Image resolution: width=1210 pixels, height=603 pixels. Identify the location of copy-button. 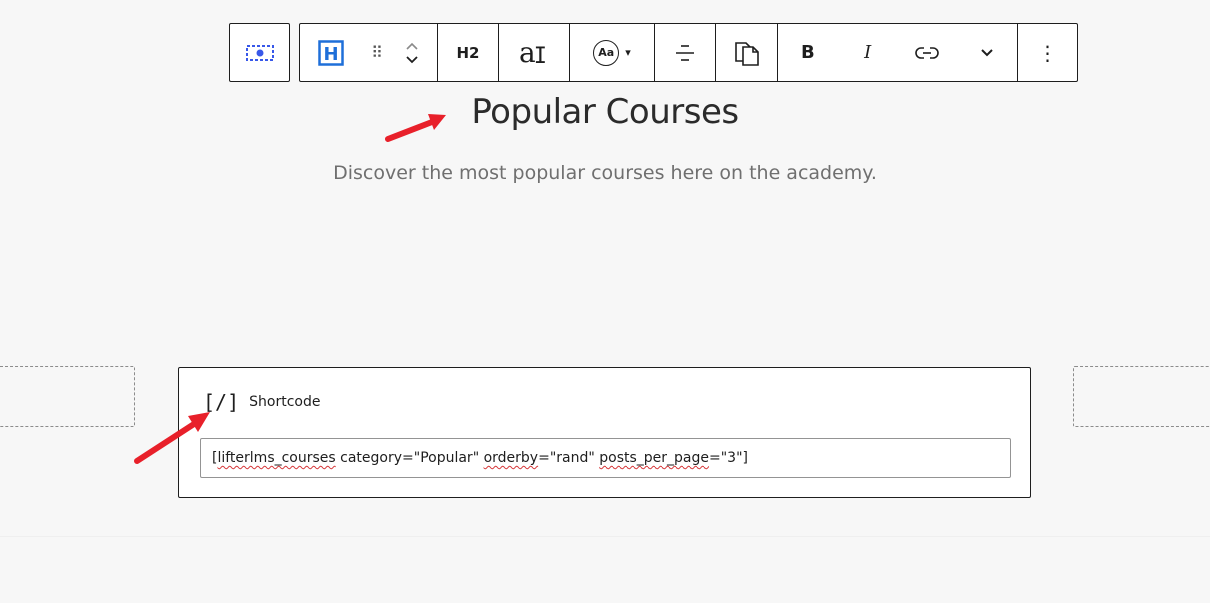
(746, 52).